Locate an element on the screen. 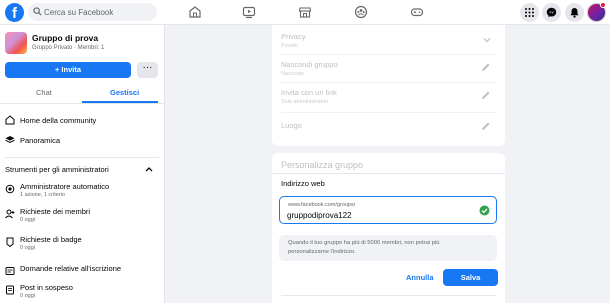 The width and height of the screenshot is (610, 303). facebook-logo: f is located at coordinates (14, 12).